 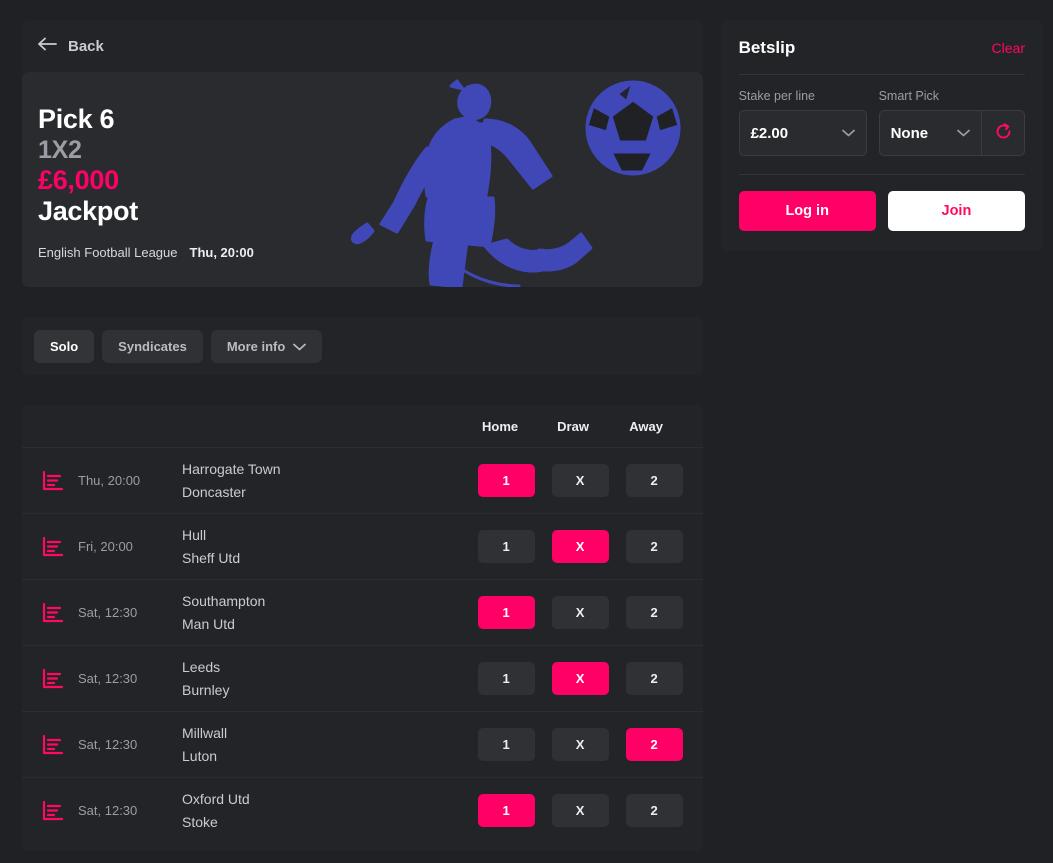 I want to click on table-row: Sat, 12:30 Millwall Luton 1 X 2, so click(x=362, y=744).